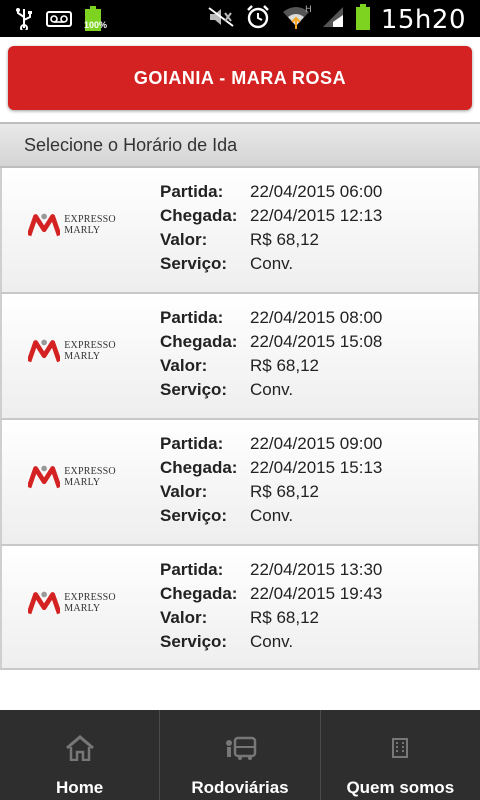 This screenshot has width=480, height=800. Describe the element at coordinates (240, 146) in the screenshot. I see `list-header: Selecione o Horário de Ida` at that location.